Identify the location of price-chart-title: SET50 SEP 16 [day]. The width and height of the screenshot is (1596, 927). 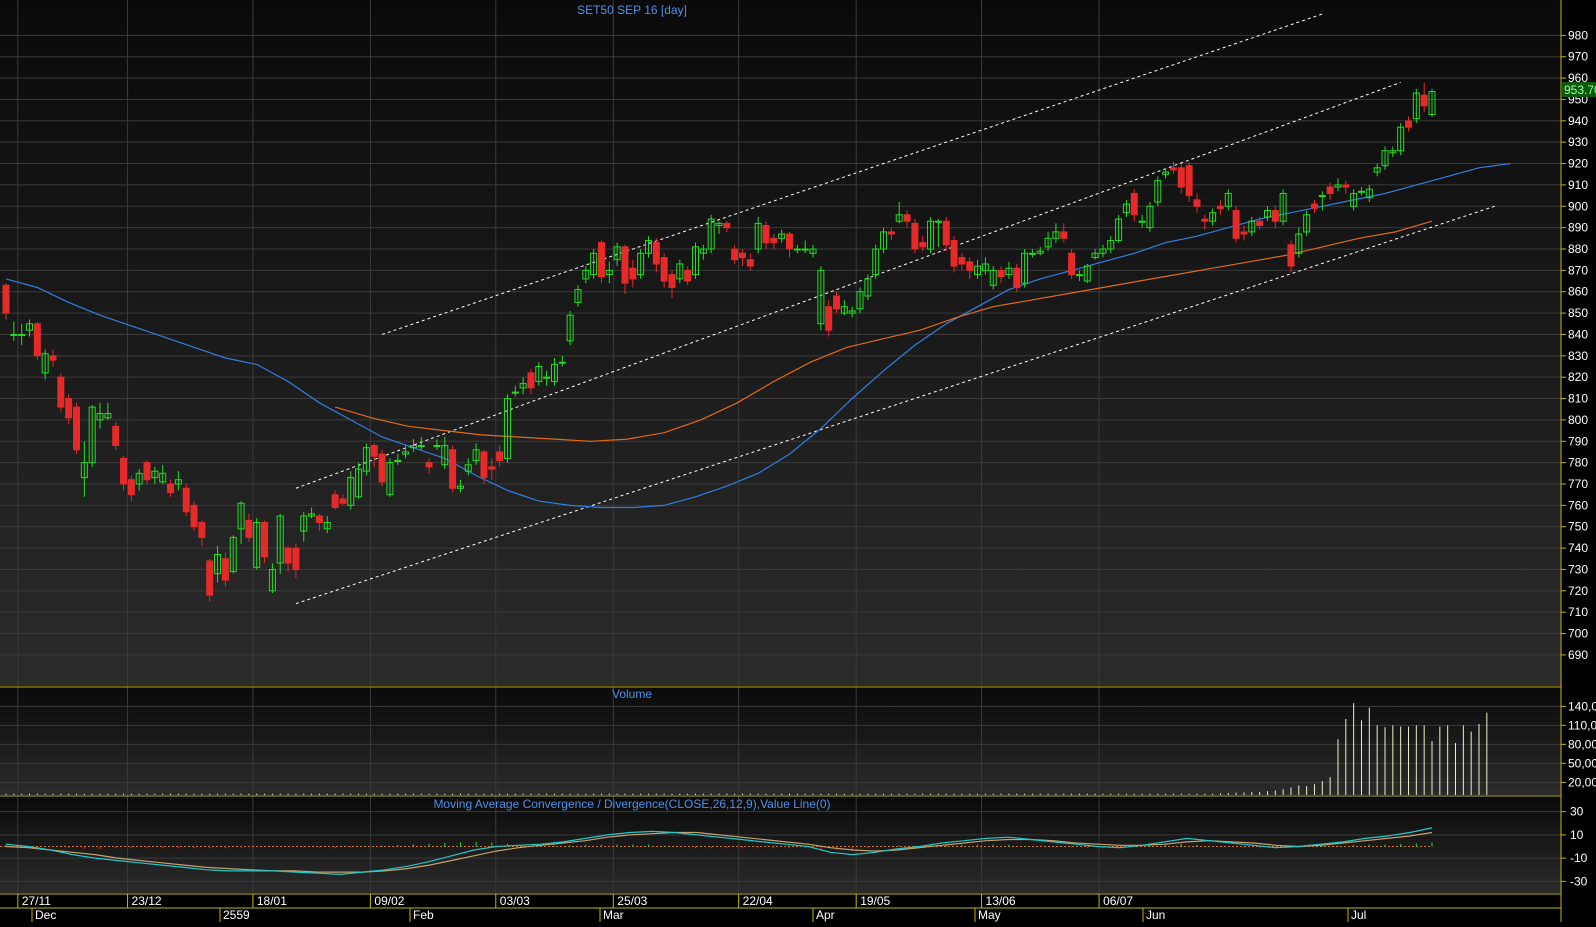
(632, 10).